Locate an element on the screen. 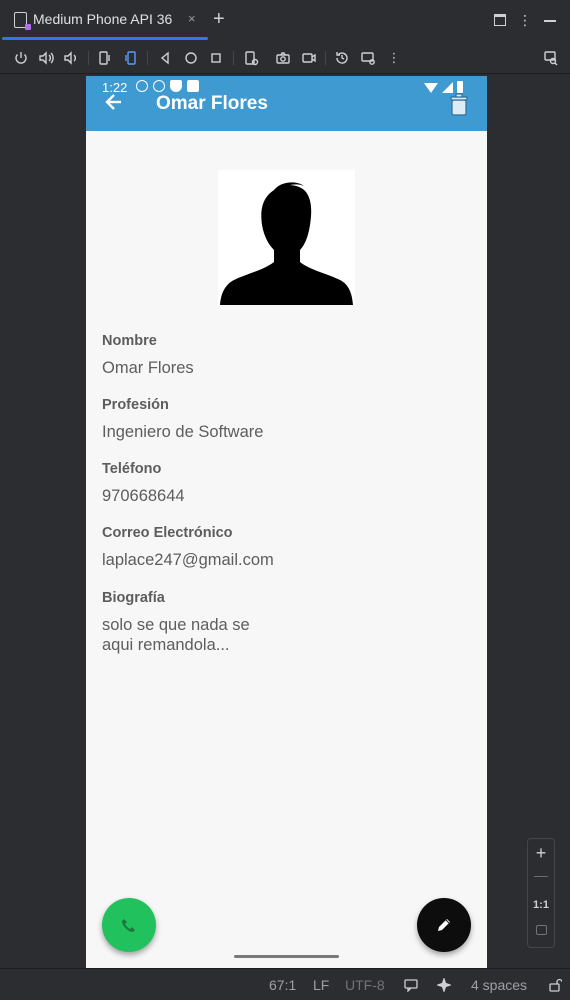 The width and height of the screenshot is (570, 1000). fit-screen-button is located at coordinates (541, 931).